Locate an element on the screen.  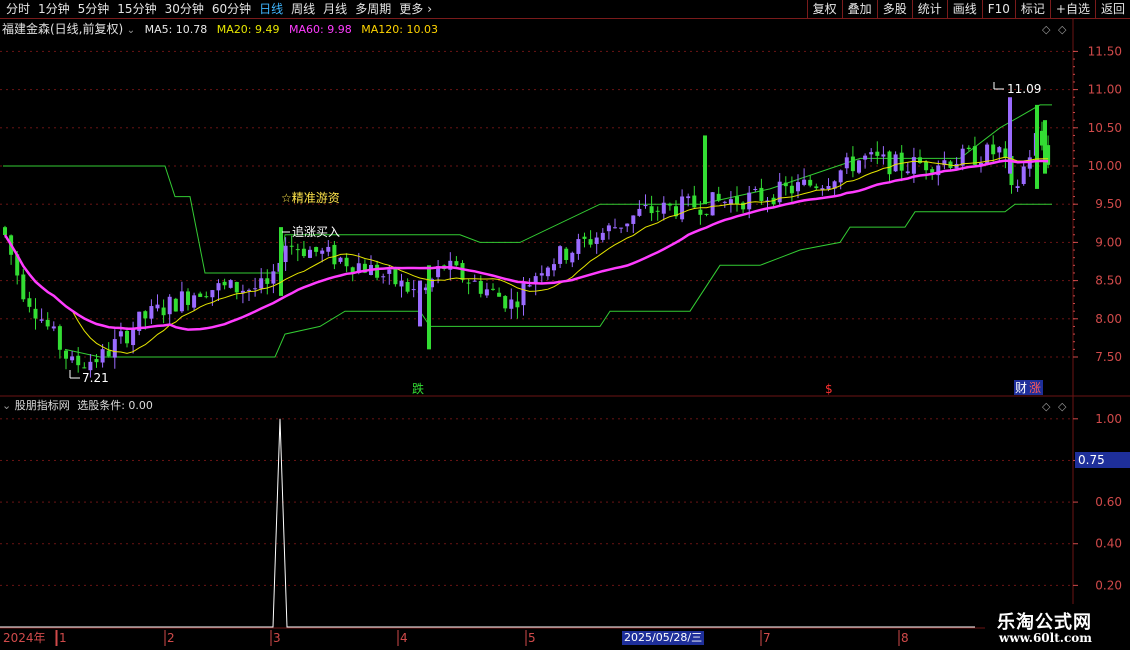
diamond-icon: ◇ is located at coordinates (1062, 29).